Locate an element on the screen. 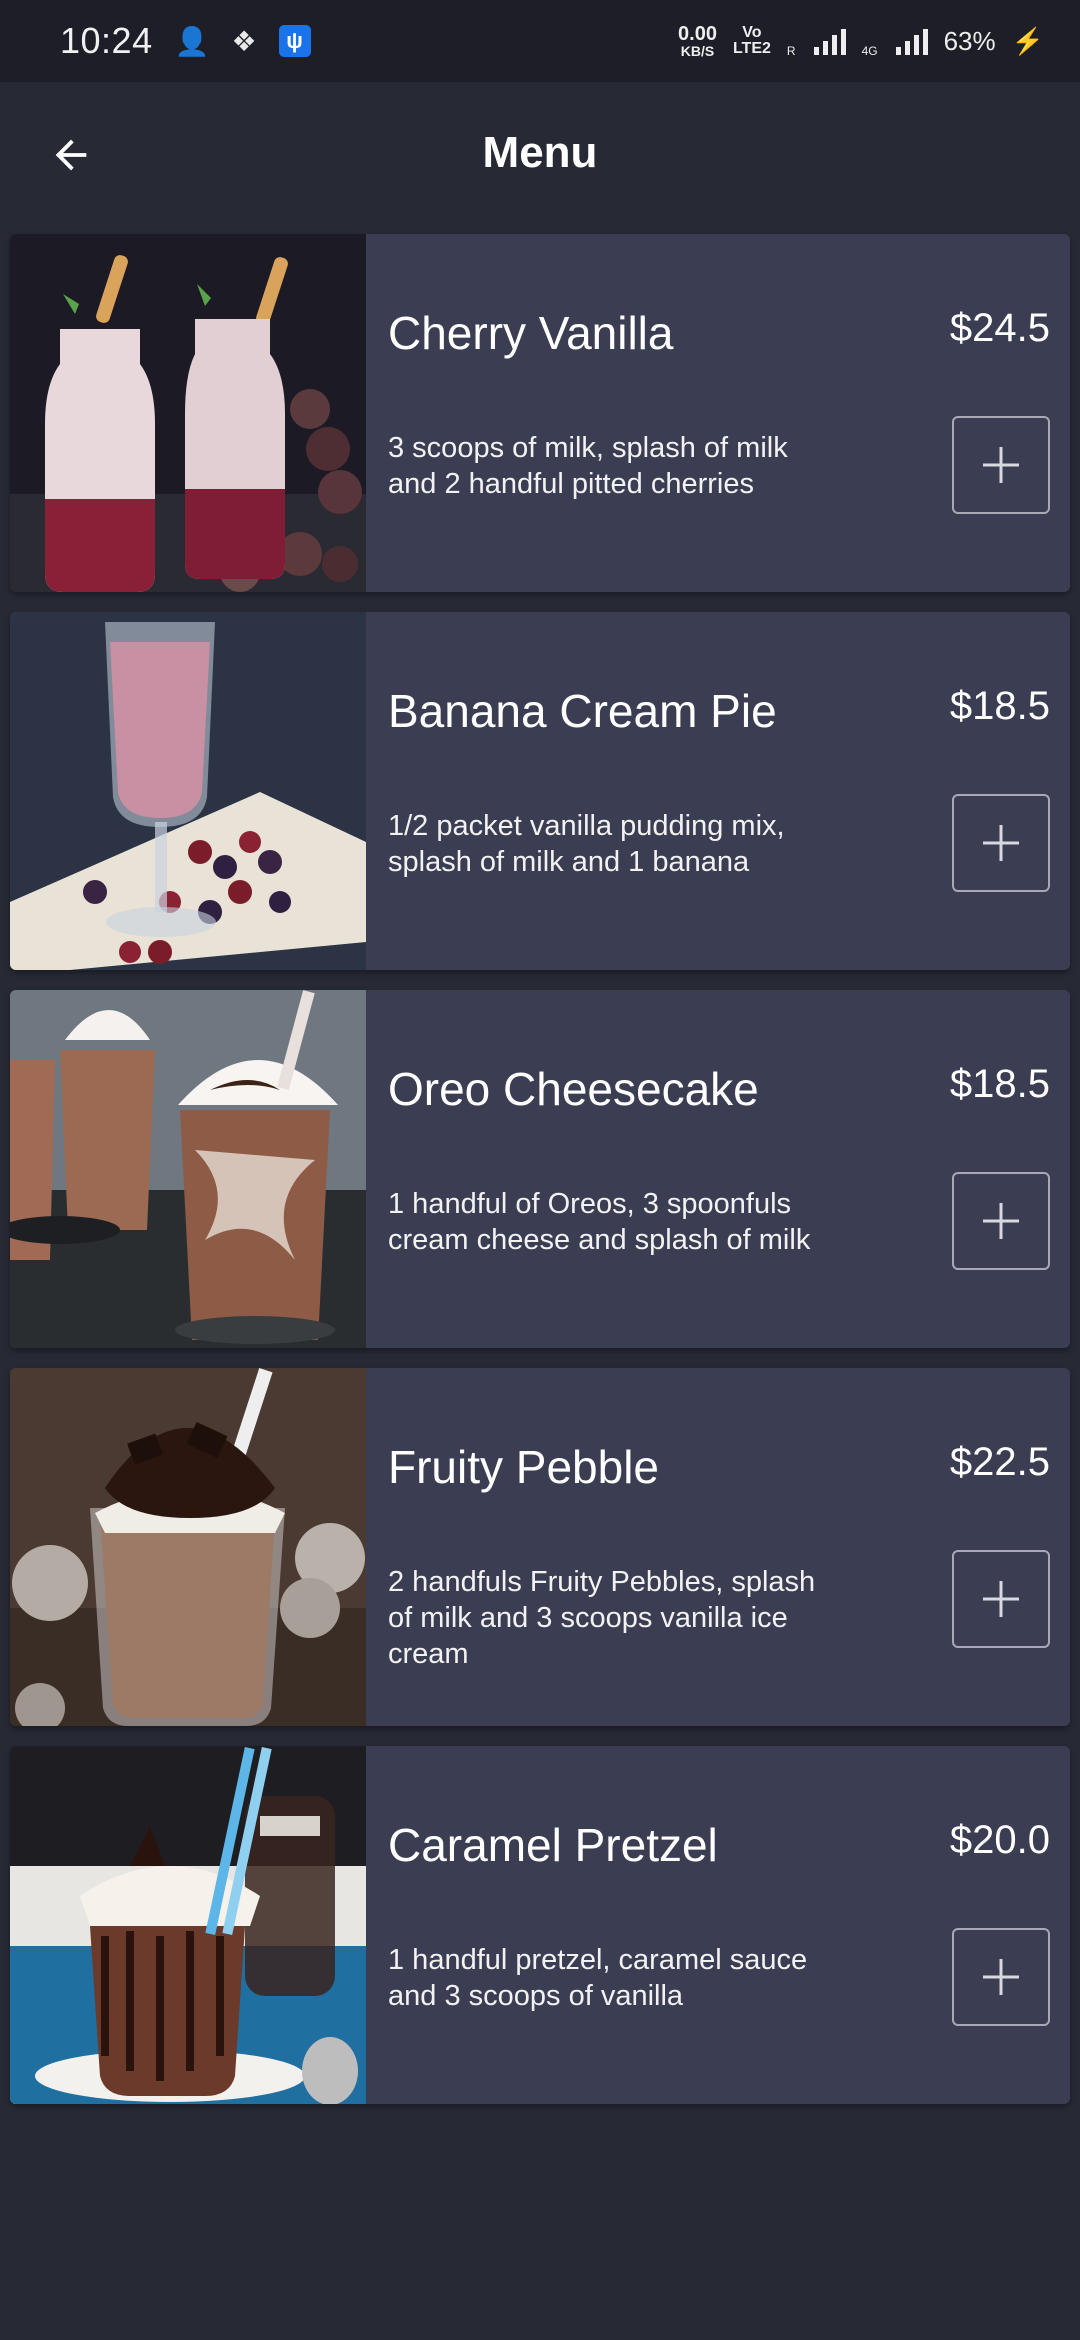  page-title: Menu is located at coordinates (540, 152).